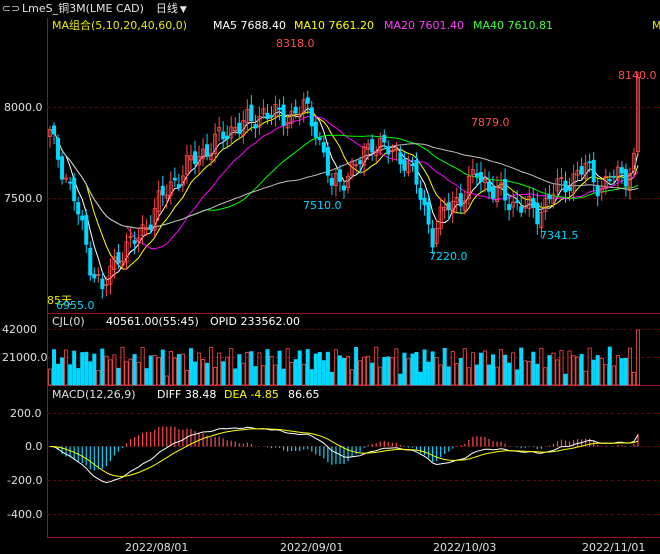 Image resolution: width=660 pixels, height=554 pixels. I want to click on volume-tick-42000: 42000, so click(19, 329).